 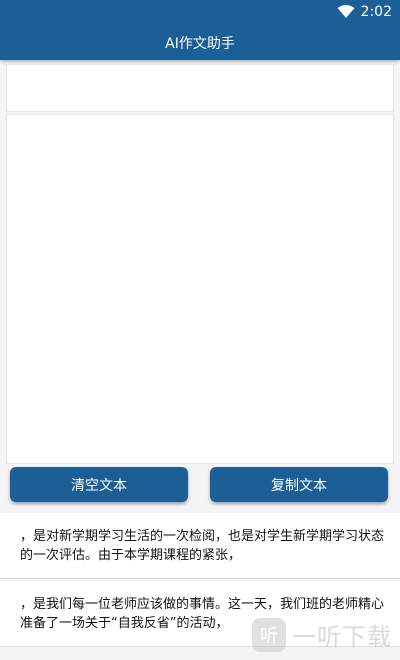 What do you see at coordinates (342, 637) in the screenshot?
I see `watermark-text: 一听下载` at bounding box center [342, 637].